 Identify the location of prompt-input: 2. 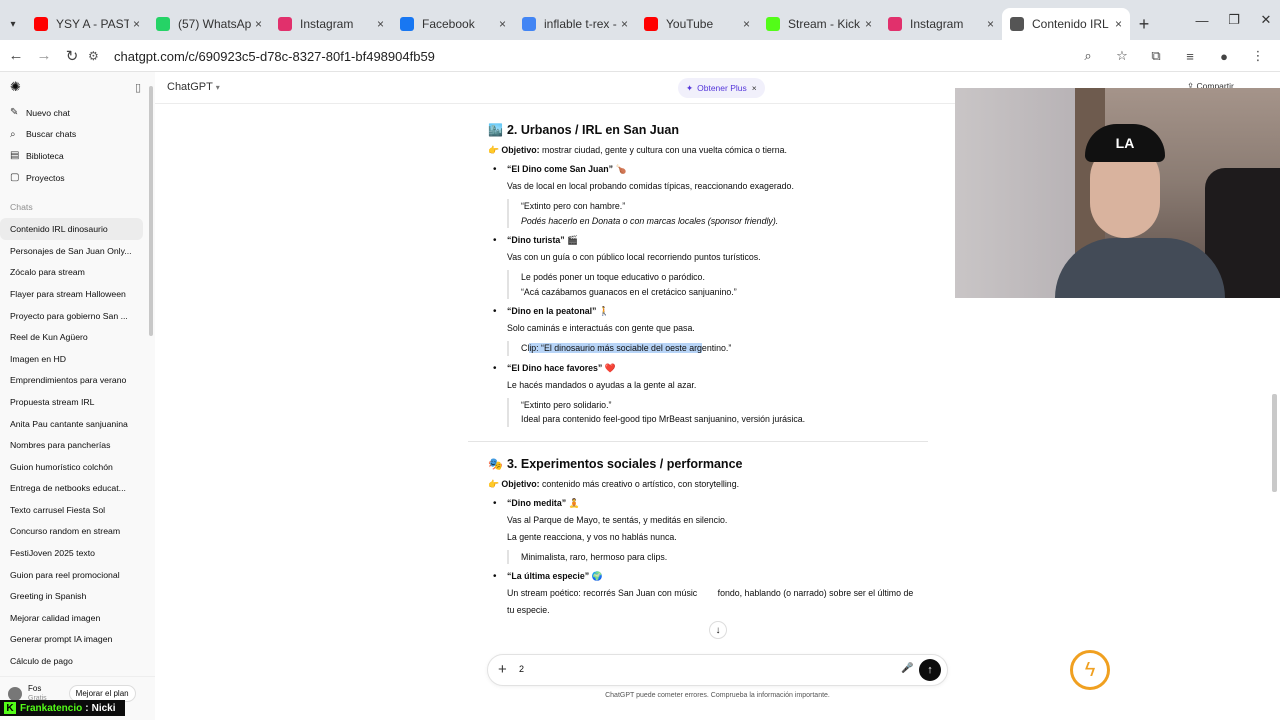
(521, 669).